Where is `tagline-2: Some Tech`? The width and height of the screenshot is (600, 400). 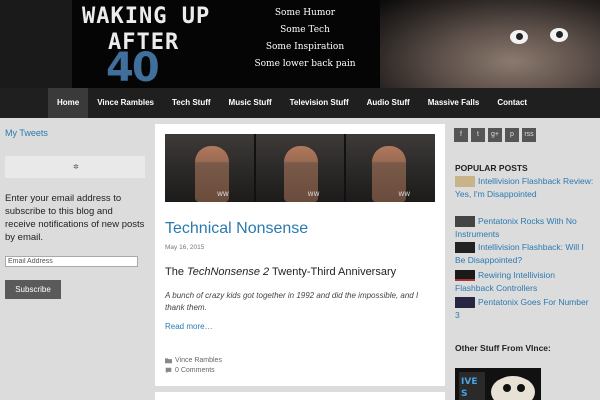 tagline-2: Some Tech is located at coordinates (305, 30).